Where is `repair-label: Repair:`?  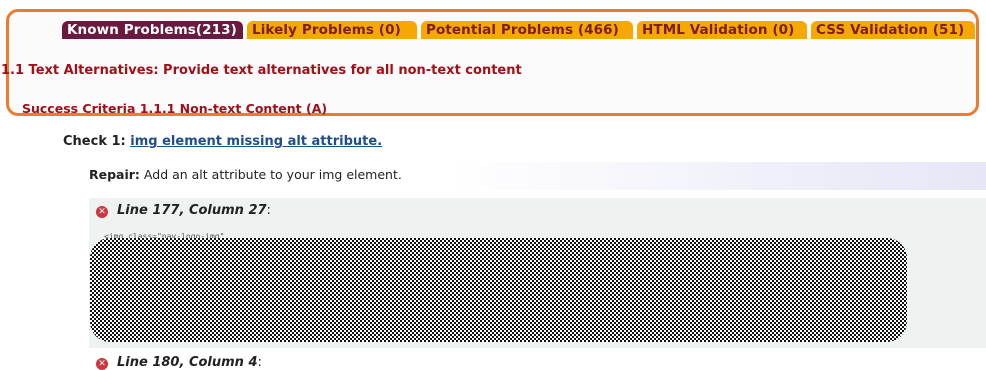
repair-label: Repair: is located at coordinates (114, 174).